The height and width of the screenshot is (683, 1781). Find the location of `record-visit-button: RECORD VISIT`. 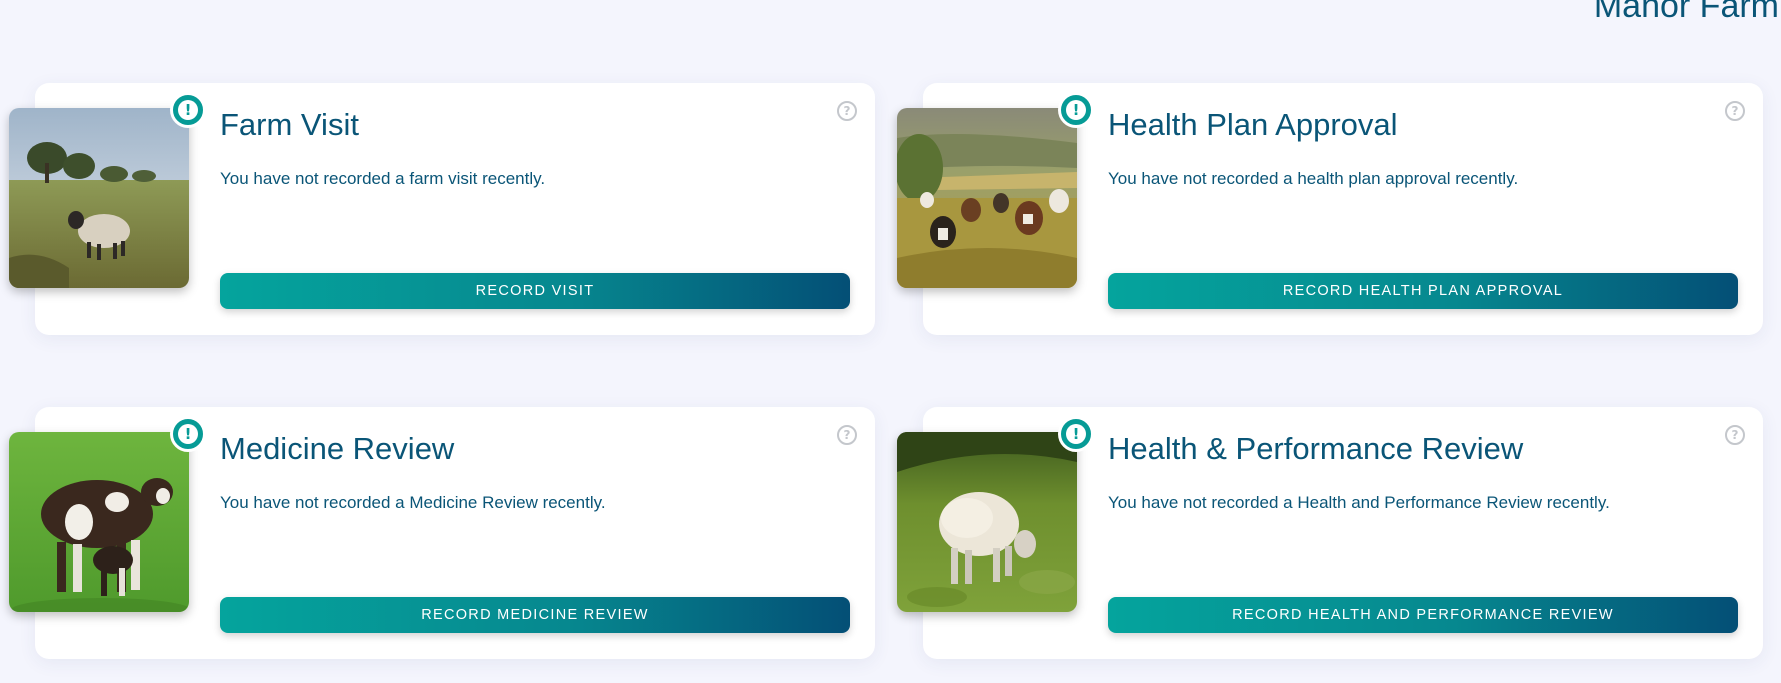

record-visit-button: RECORD VISIT is located at coordinates (535, 291).